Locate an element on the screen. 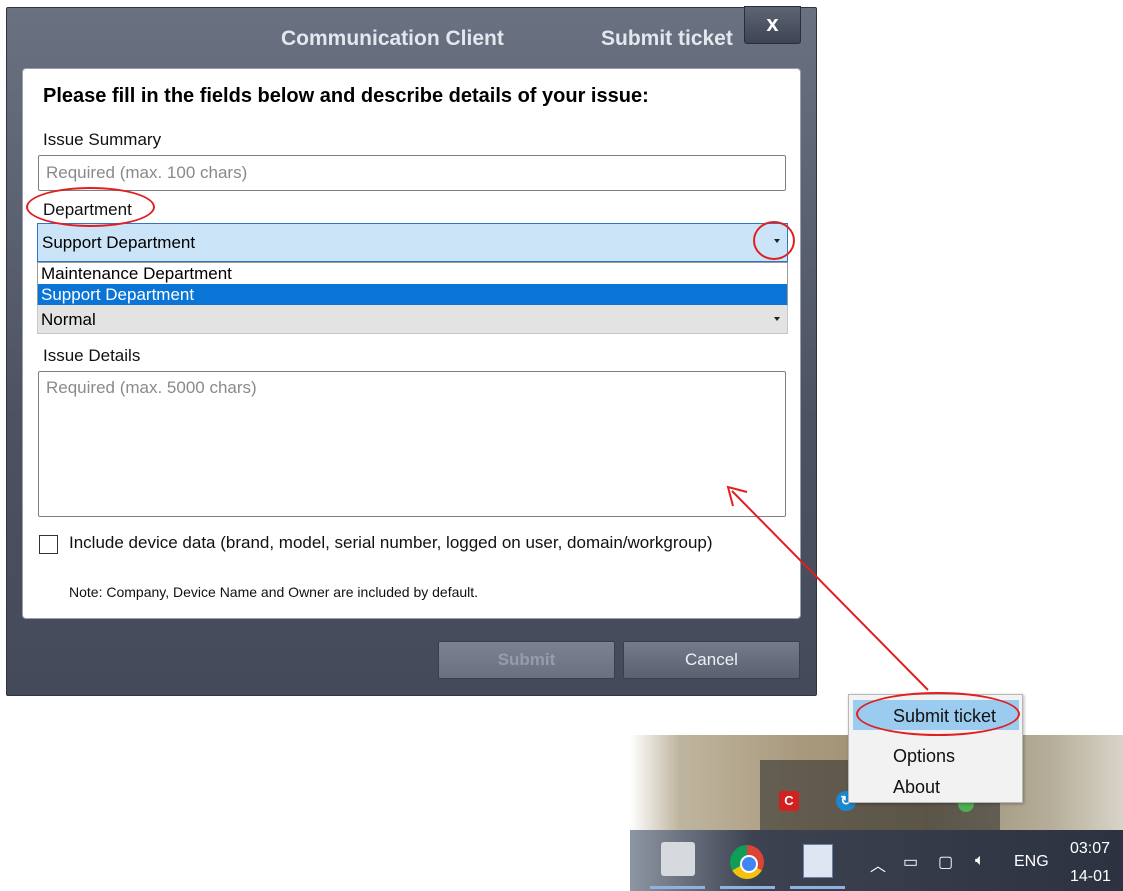  department-option-maintenance: Maintenance Department is located at coordinates (412, 273).